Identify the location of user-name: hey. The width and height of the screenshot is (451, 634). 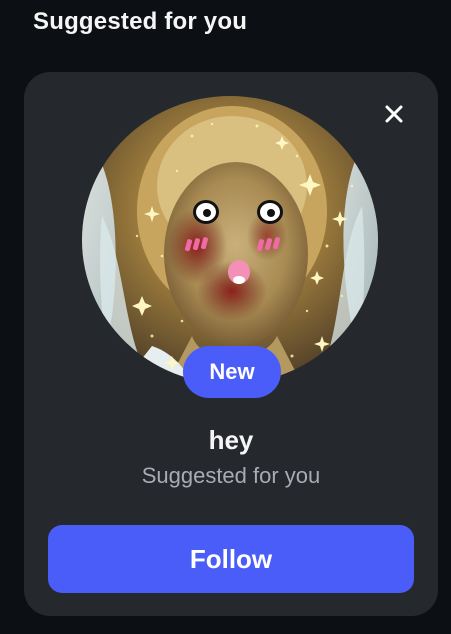
(231, 440).